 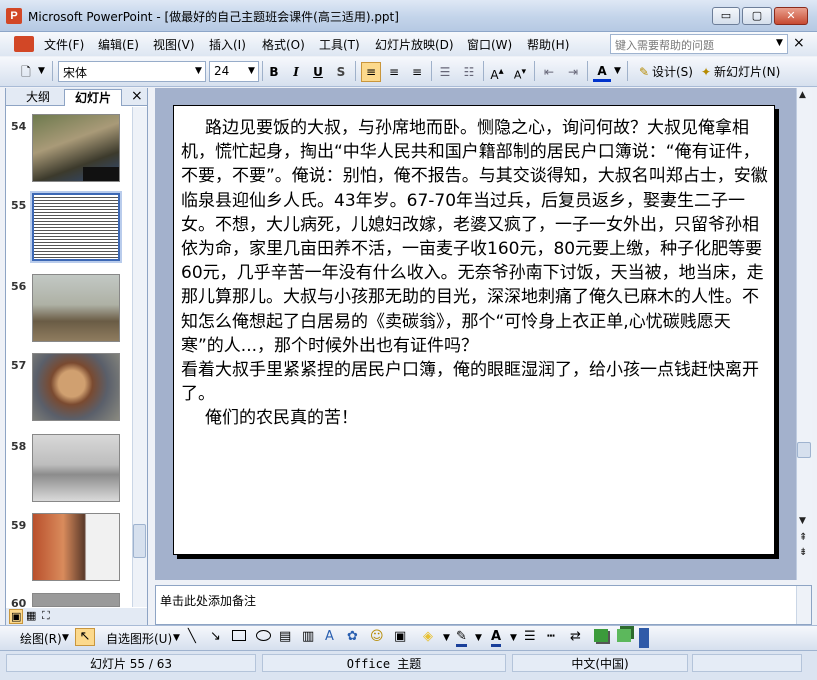 What do you see at coordinates (804, 334) in the screenshot?
I see `slide-scrollbar` at bounding box center [804, 334].